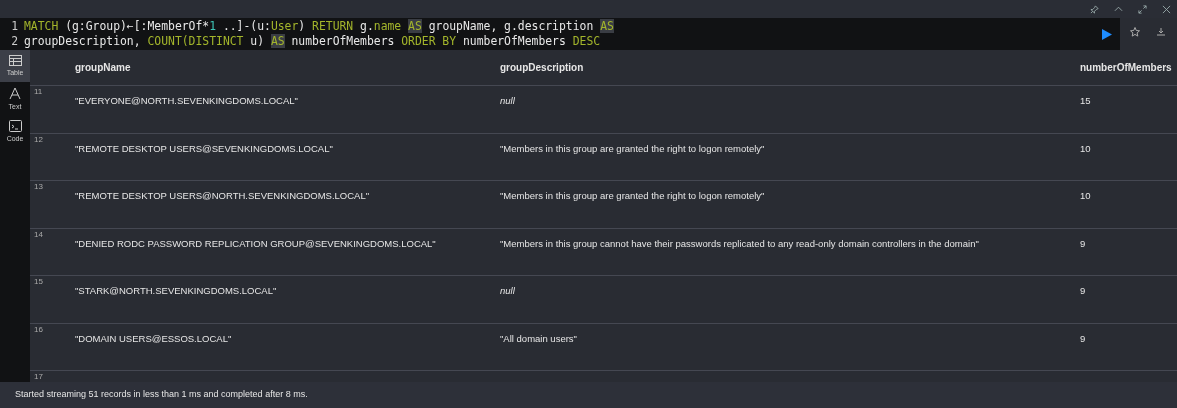 The image size is (1177, 408). I want to click on table-cell: "EVERYONE@NORTH.SEVENKINGDOMS.LOCAL", so click(186, 100).